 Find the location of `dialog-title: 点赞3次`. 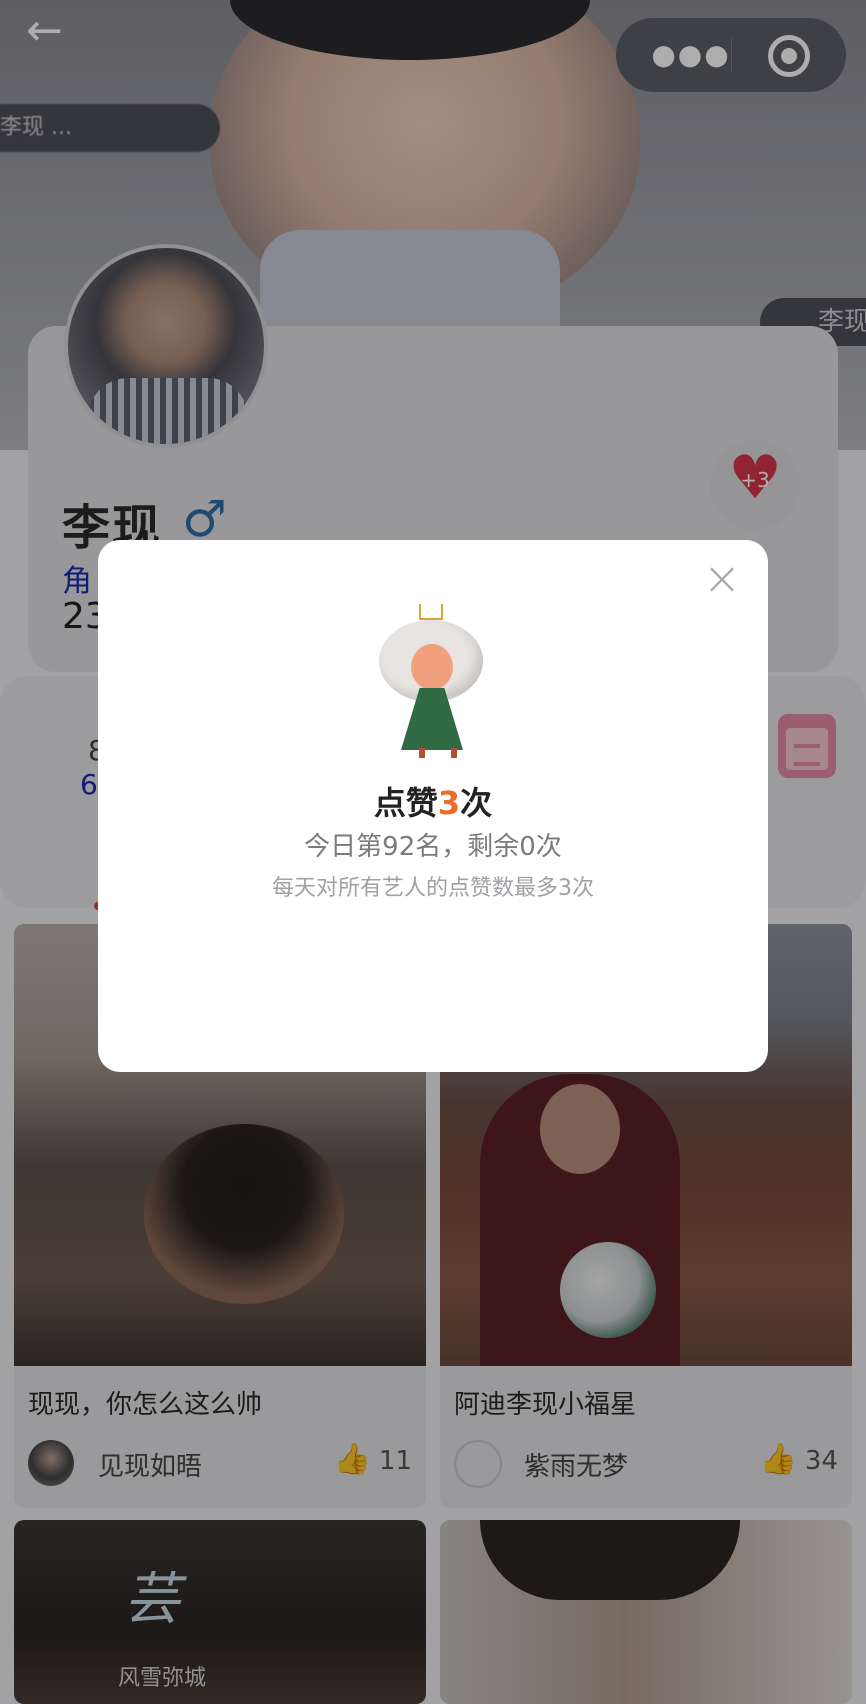

dialog-title: 点赞3次 is located at coordinates (433, 801).